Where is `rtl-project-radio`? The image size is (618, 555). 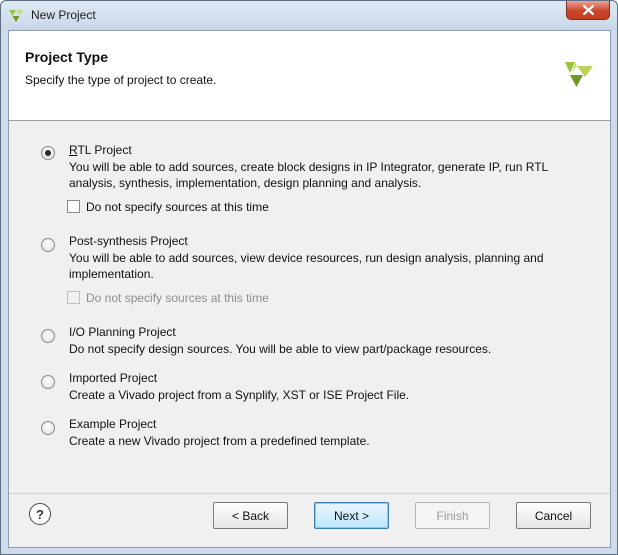
rtl-project-radio is located at coordinates (48, 153).